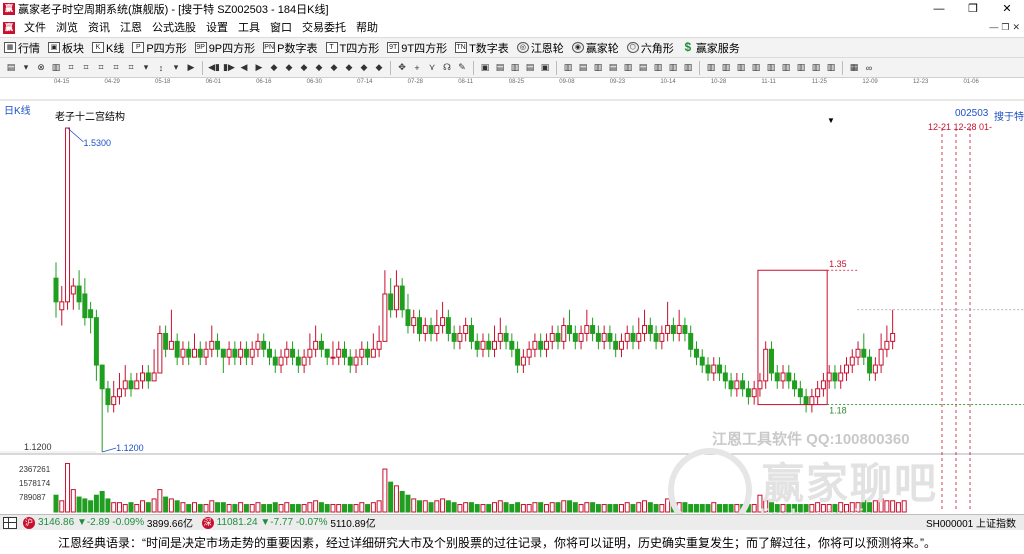 The height and width of the screenshot is (554, 1024). Describe the element at coordinates (207, 522) in the screenshot. I see `sz-index-icon: 深` at that location.